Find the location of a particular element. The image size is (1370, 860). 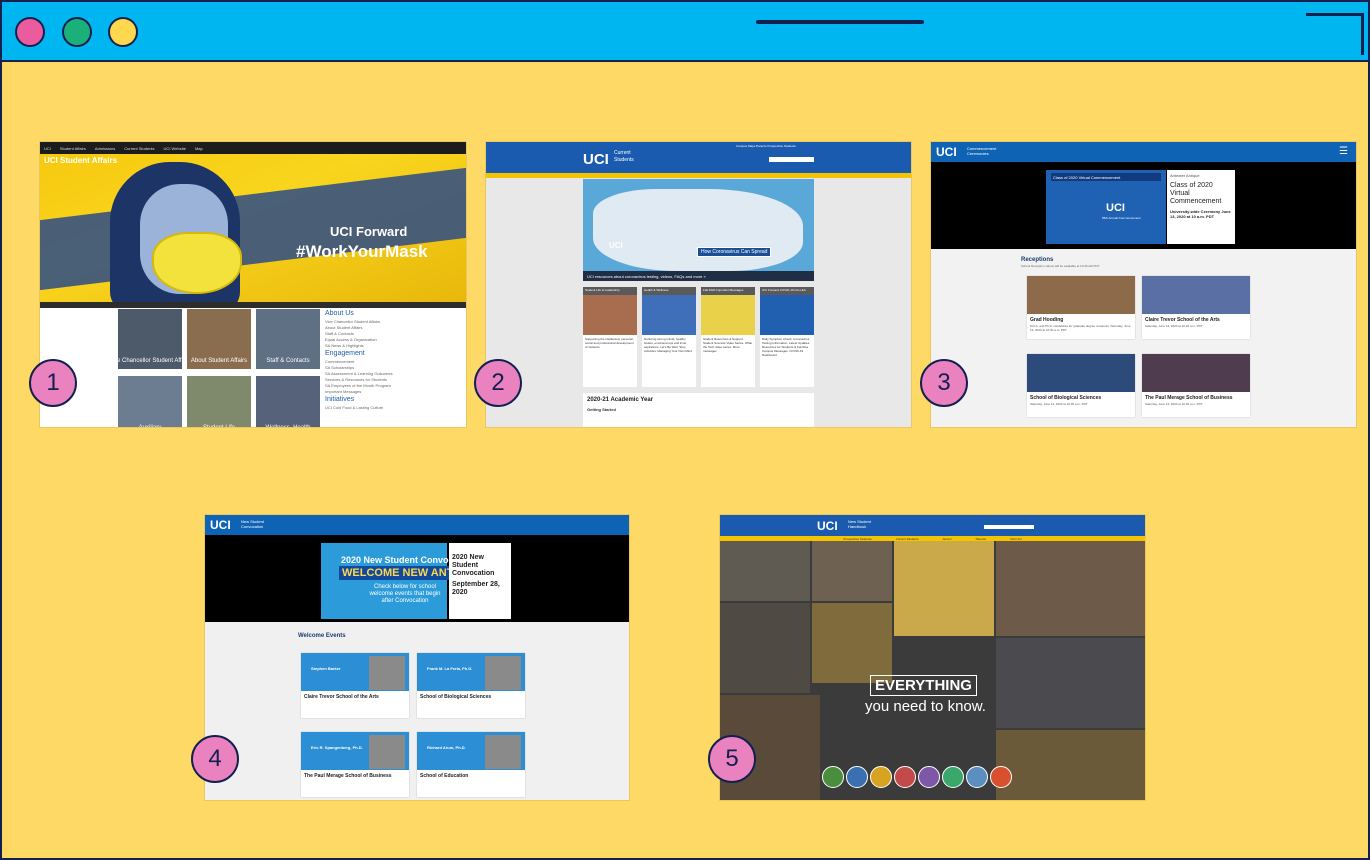

hero-hashtag: #WorkYourMask is located at coordinates (362, 251).